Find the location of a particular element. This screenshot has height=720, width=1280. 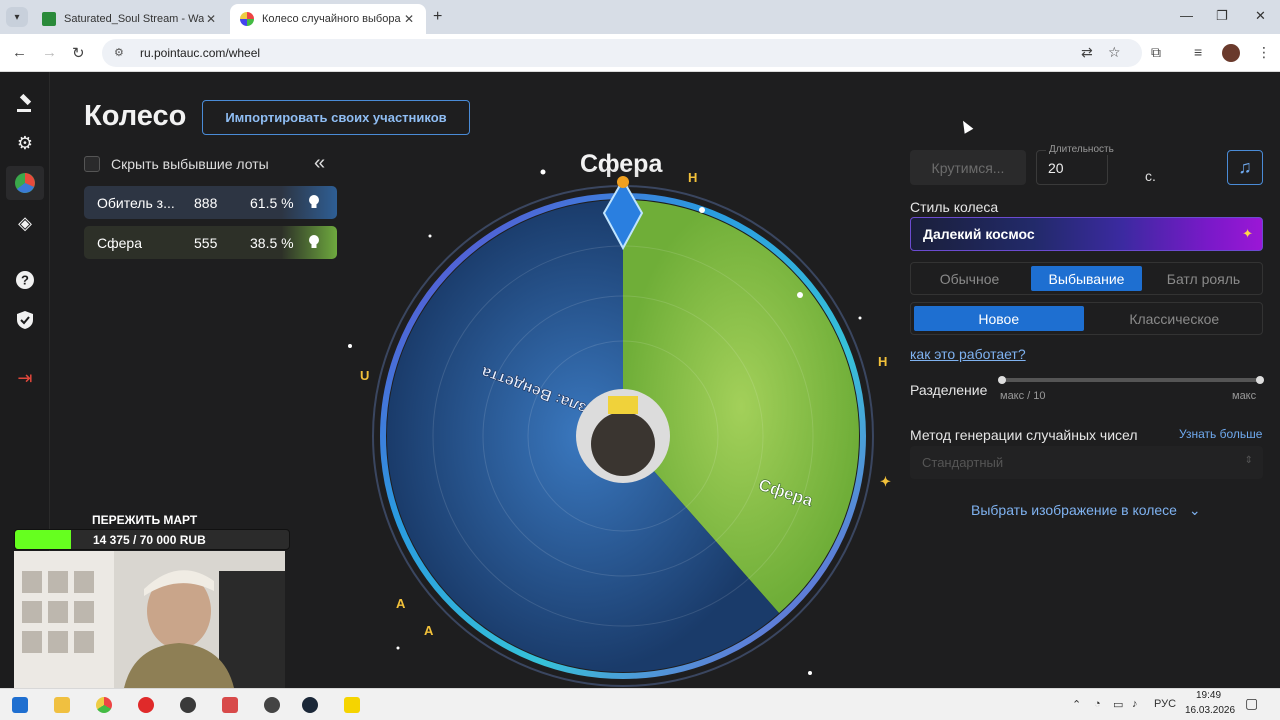

chrome-icon is located at coordinates (104, 705).